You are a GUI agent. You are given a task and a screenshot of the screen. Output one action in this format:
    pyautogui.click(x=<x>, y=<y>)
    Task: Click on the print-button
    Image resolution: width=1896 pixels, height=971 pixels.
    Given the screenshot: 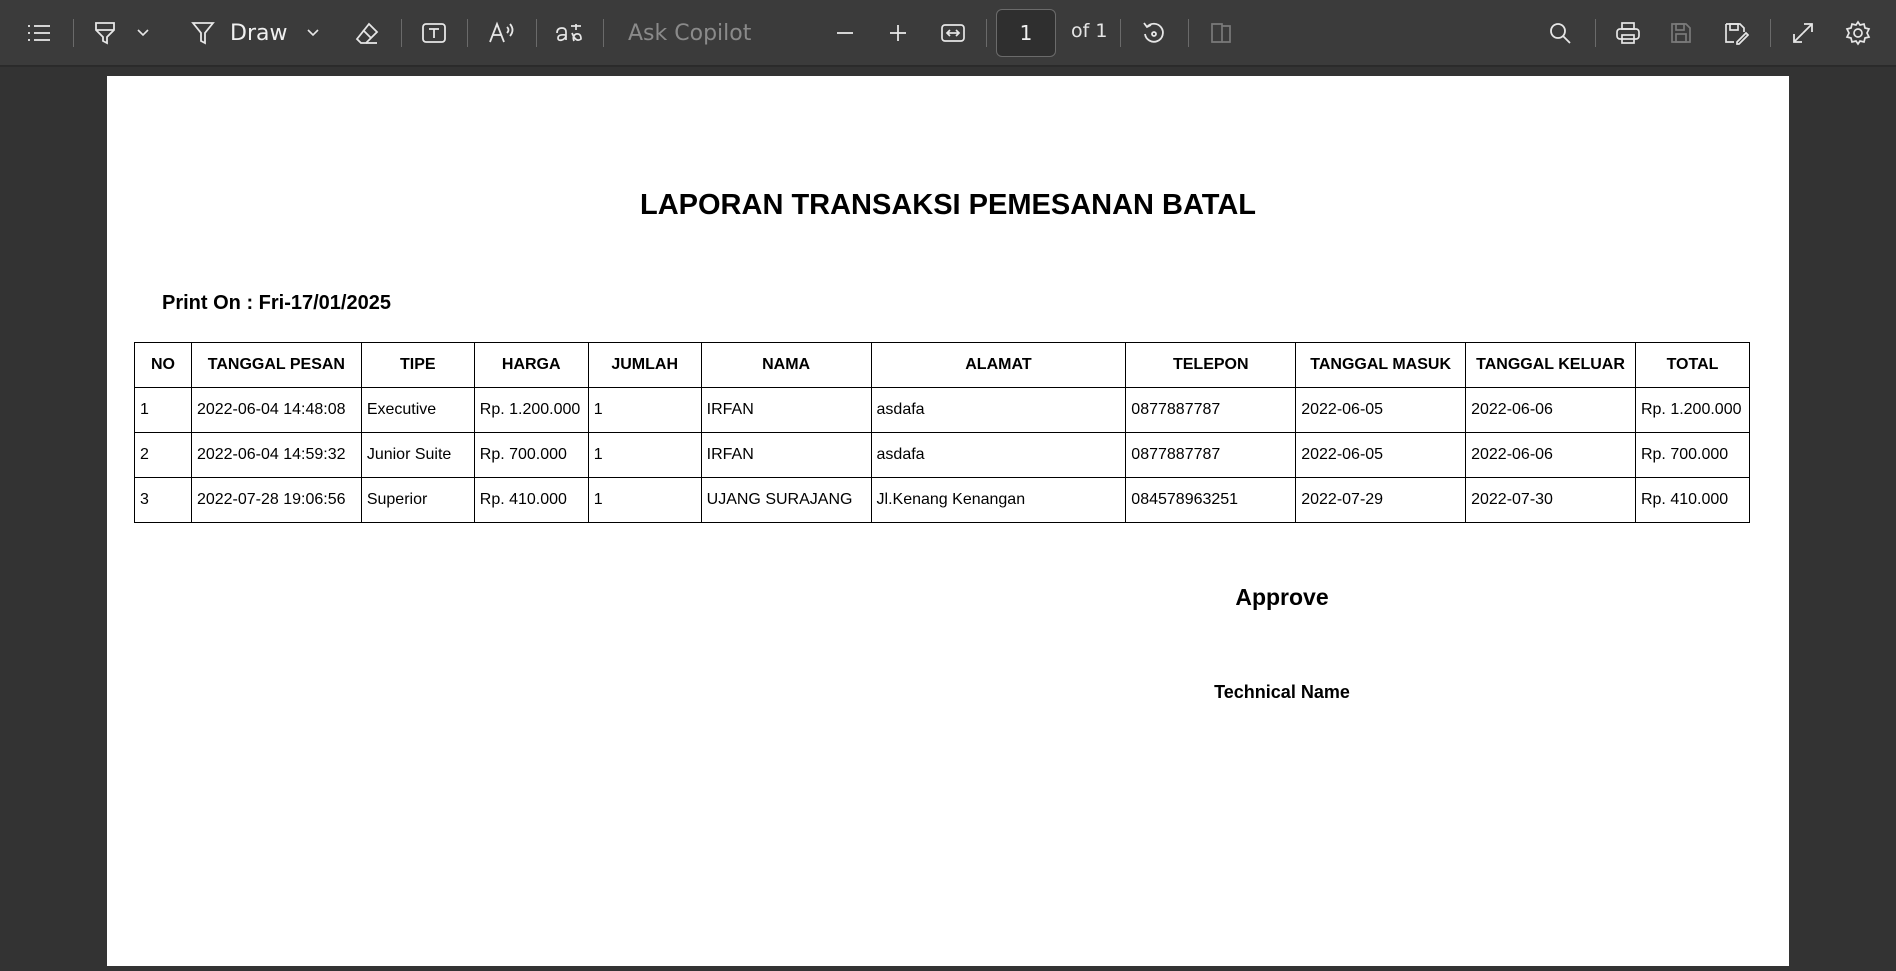 What is the action you would take?
    pyautogui.click(x=1628, y=33)
    